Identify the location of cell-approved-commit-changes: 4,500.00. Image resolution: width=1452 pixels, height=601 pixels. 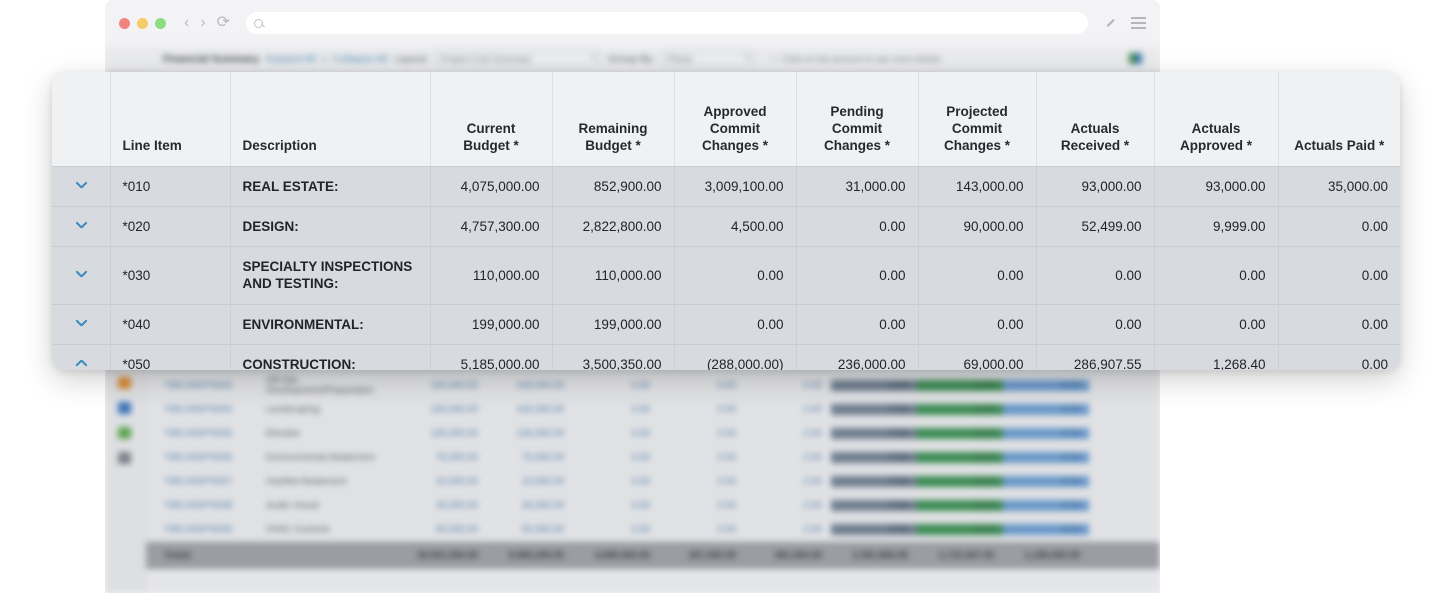
(735, 227).